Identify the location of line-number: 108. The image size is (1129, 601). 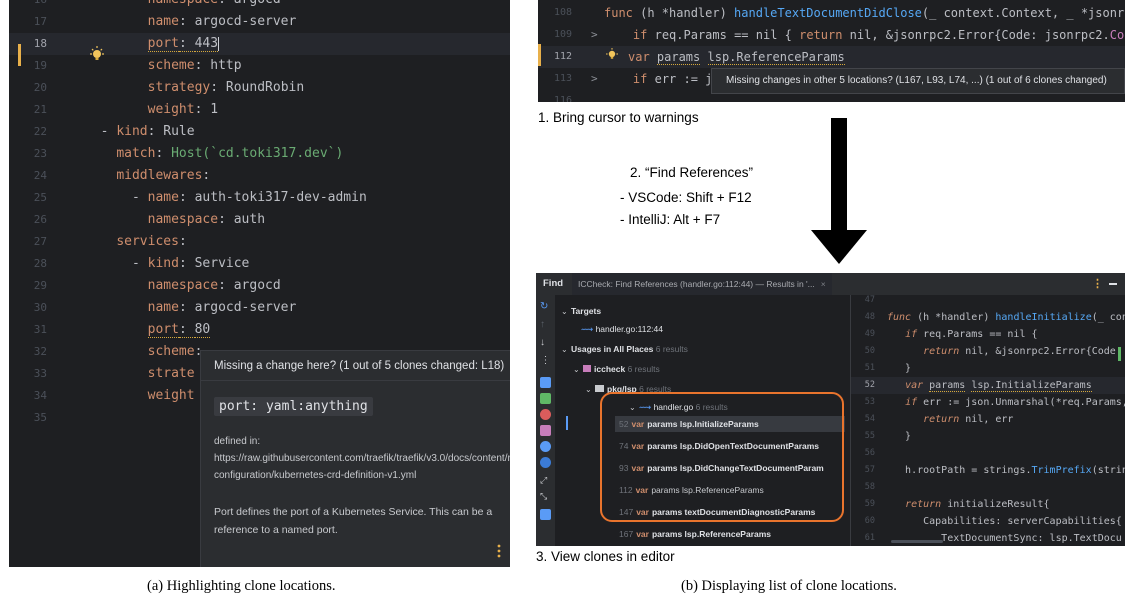
(562, 12).